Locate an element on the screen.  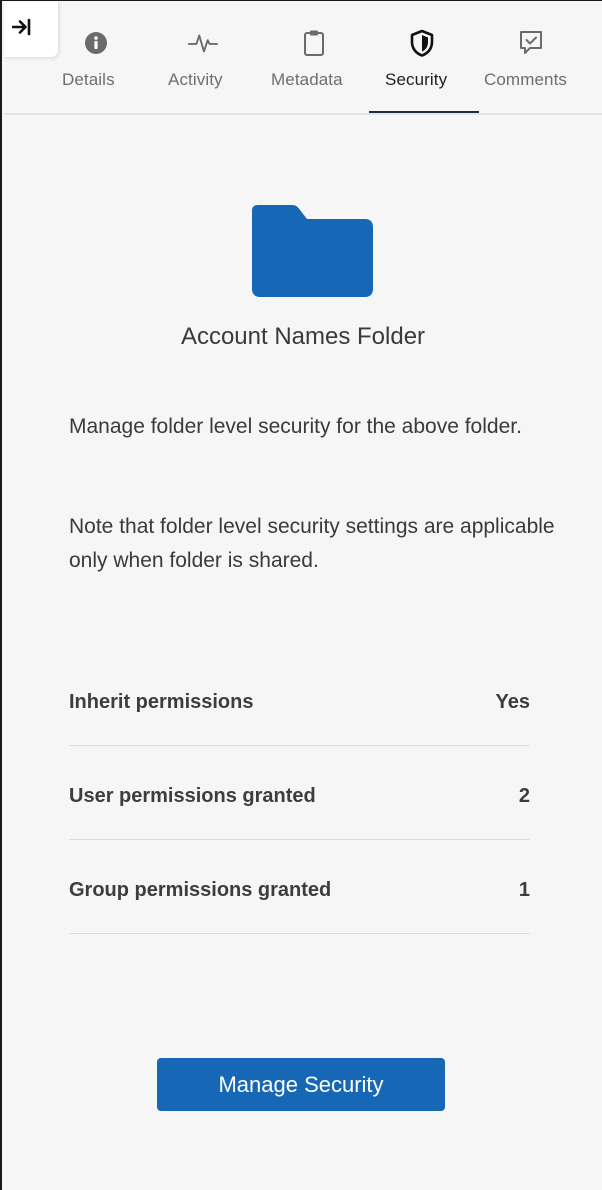
tab-comments-label: Comments is located at coordinates (525, 79).